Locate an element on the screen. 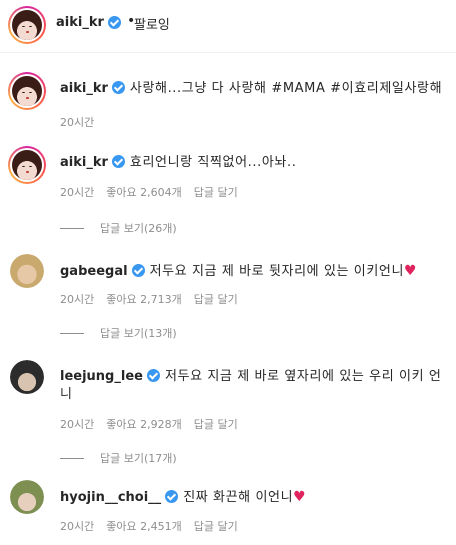  post-header: aiki_kr • 팔로잉 is located at coordinates (228, 26).